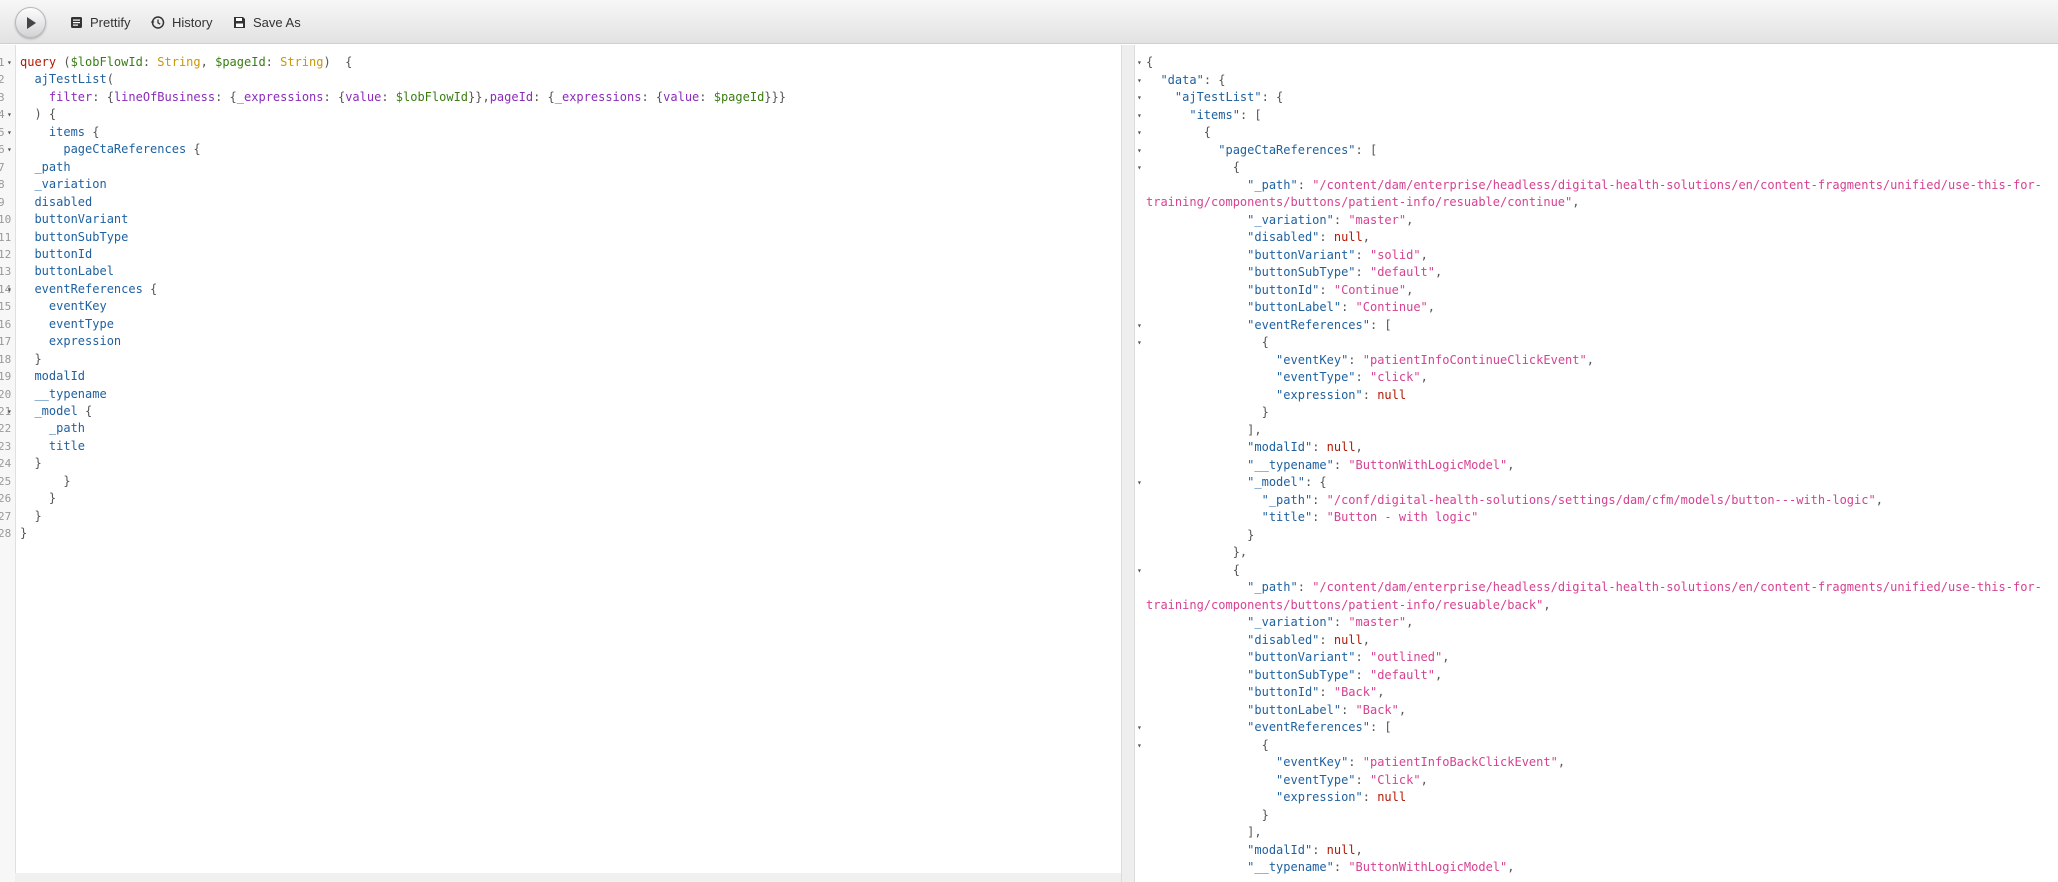 The height and width of the screenshot is (882, 2058). I want to click on result-line: "__typename": "ButtonWithLogicModel",, so click(1598, 867).